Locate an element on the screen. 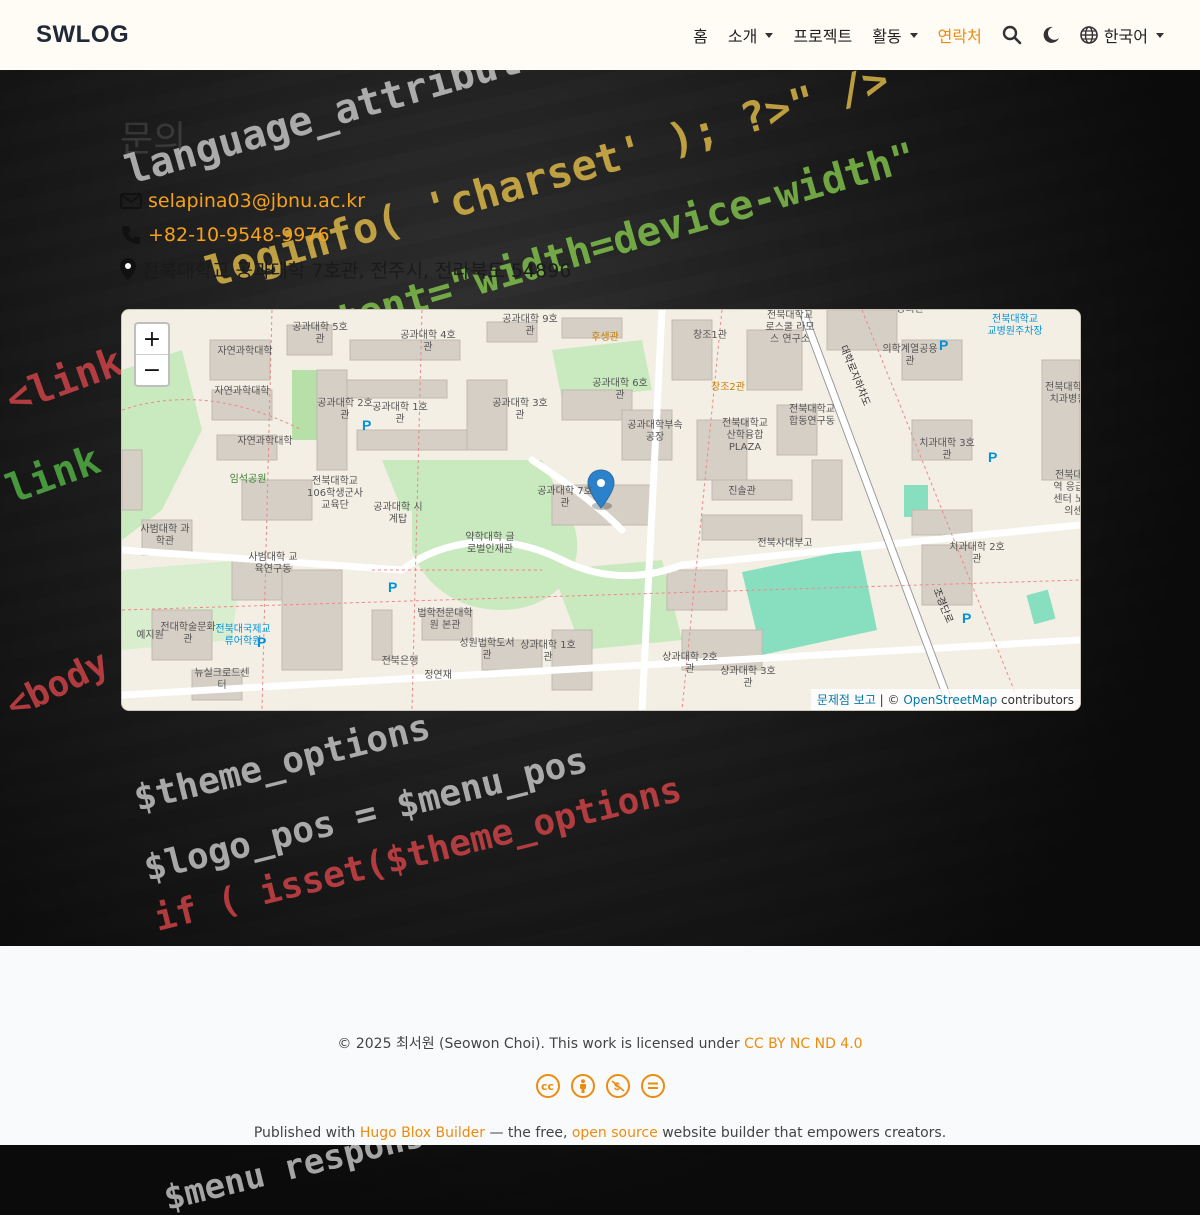 Image resolution: width=1200 pixels, height=1215 pixels. map-place-label: 사범대학 교육연구동 is located at coordinates (273, 563).